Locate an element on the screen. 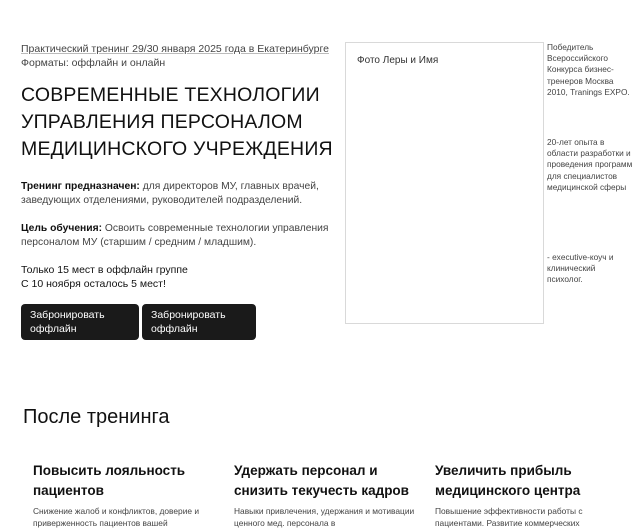 The width and height of the screenshot is (633, 529). benefit-title: Повысить лояльность пациентов is located at coordinates (109, 480).